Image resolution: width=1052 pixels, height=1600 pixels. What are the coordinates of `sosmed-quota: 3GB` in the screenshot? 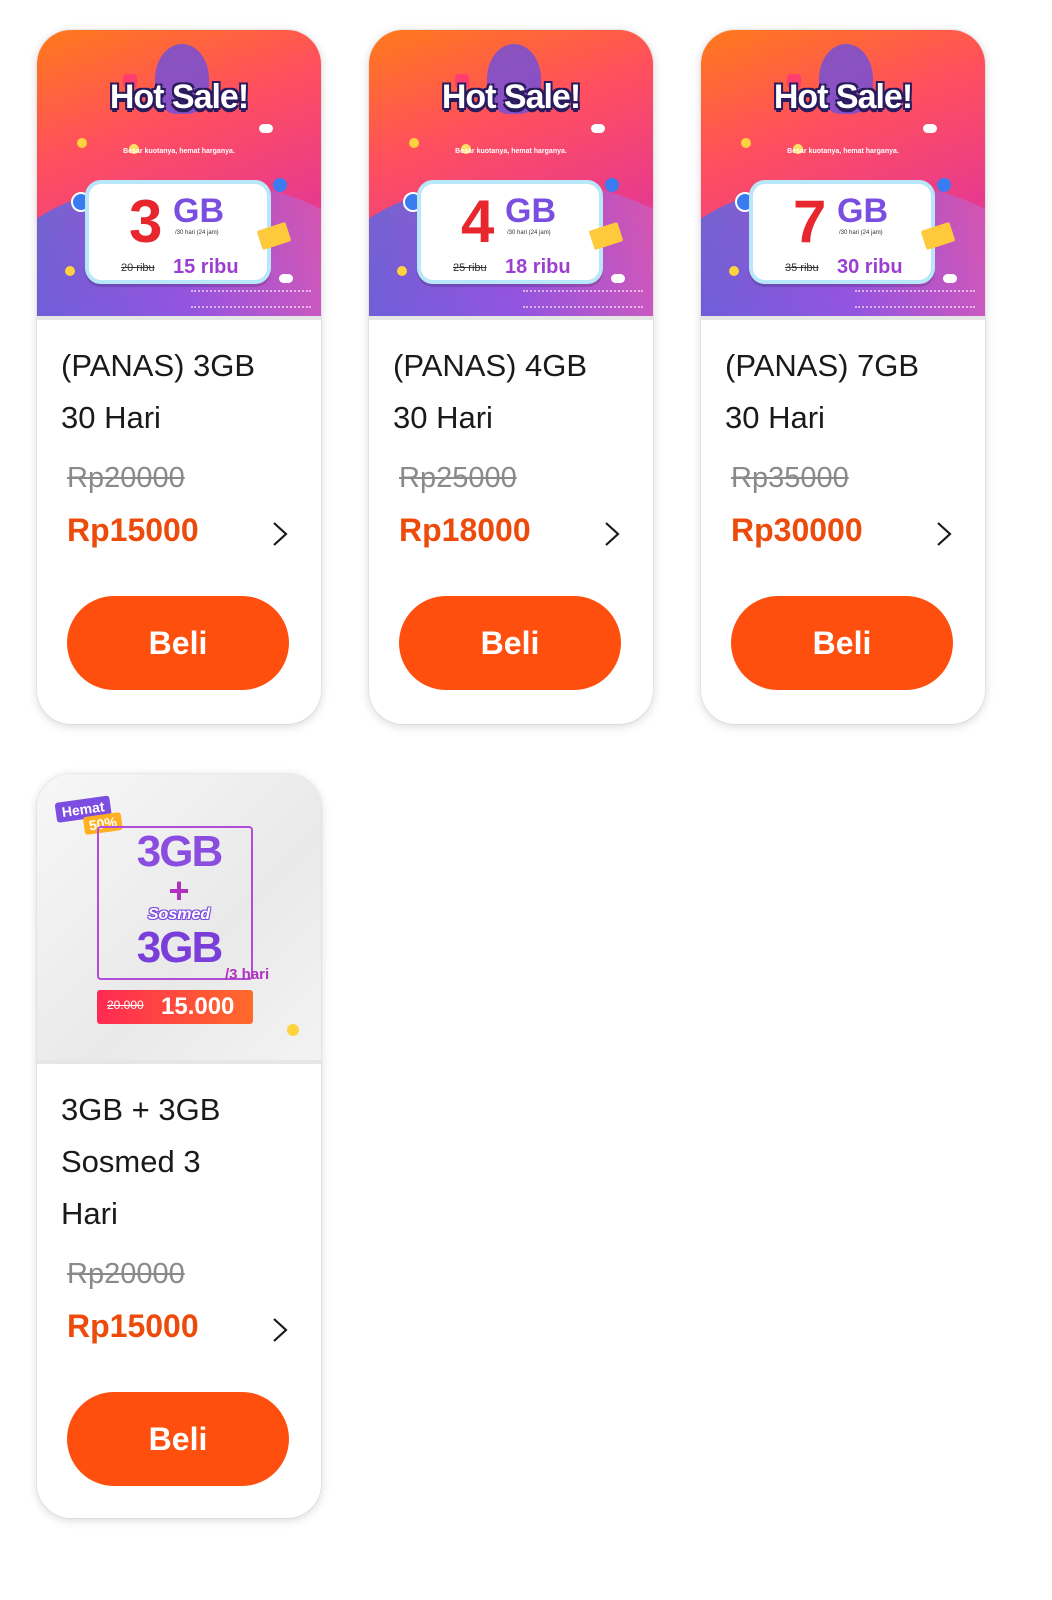 It's located at (179, 947).